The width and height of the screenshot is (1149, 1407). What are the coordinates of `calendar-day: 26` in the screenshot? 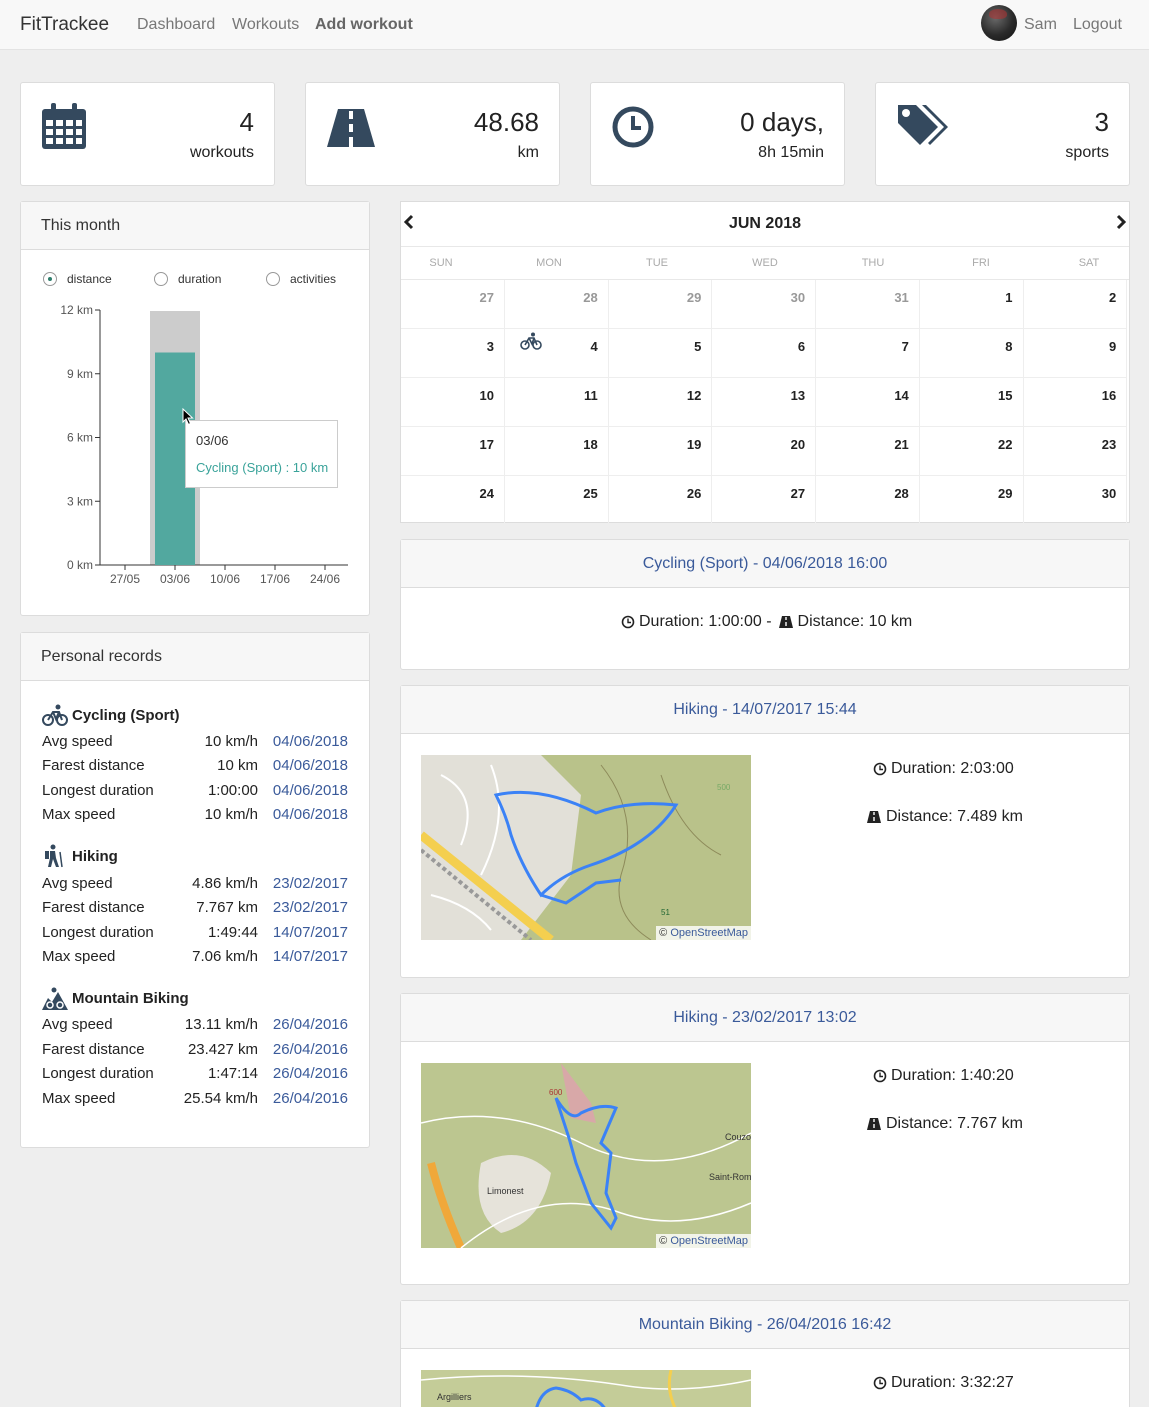 It's located at (660, 500).